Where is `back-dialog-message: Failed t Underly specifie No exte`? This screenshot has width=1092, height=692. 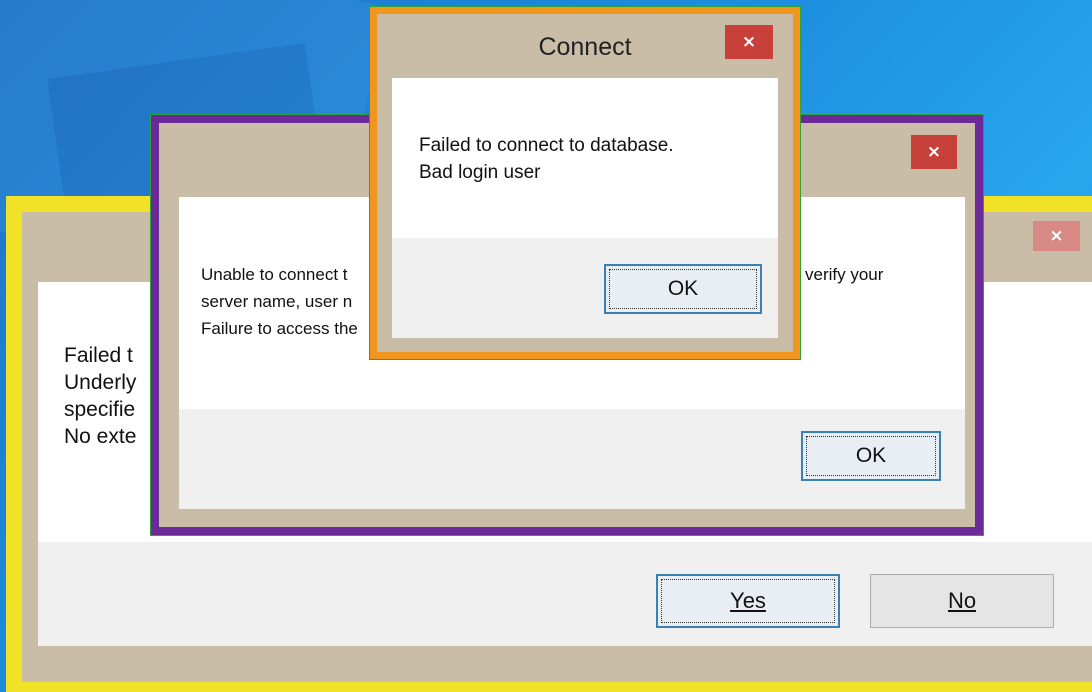
back-dialog-message: Failed t Underly specifie No exte is located at coordinates (100, 396).